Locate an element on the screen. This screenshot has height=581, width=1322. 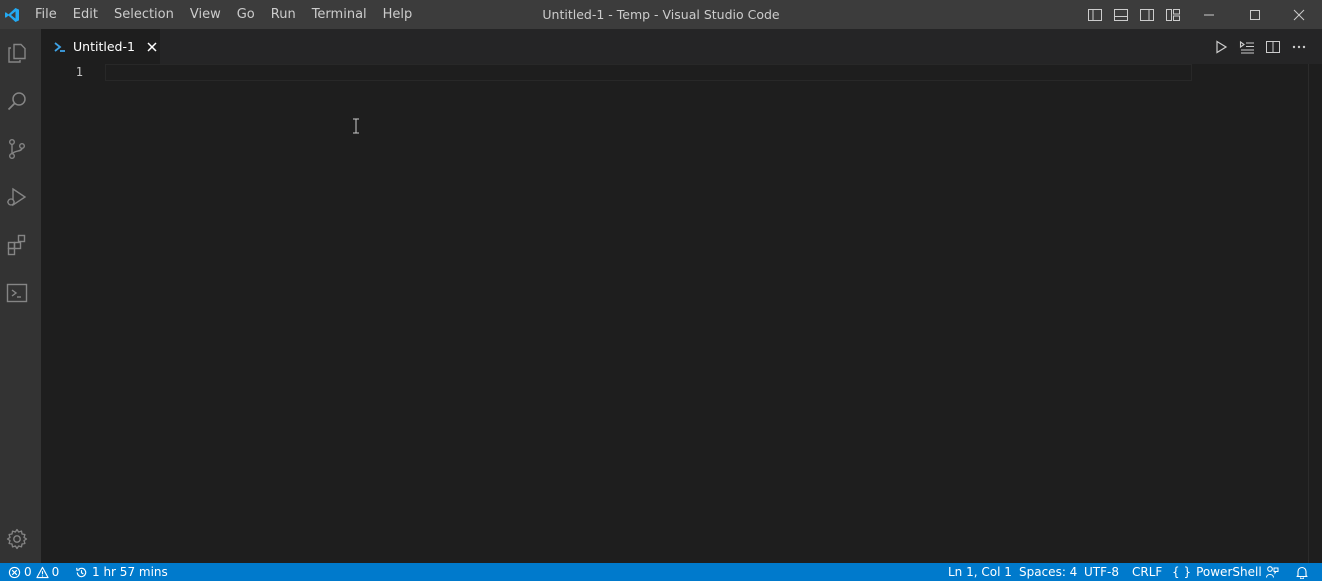
editor-actions is located at coordinates (1260, 46).